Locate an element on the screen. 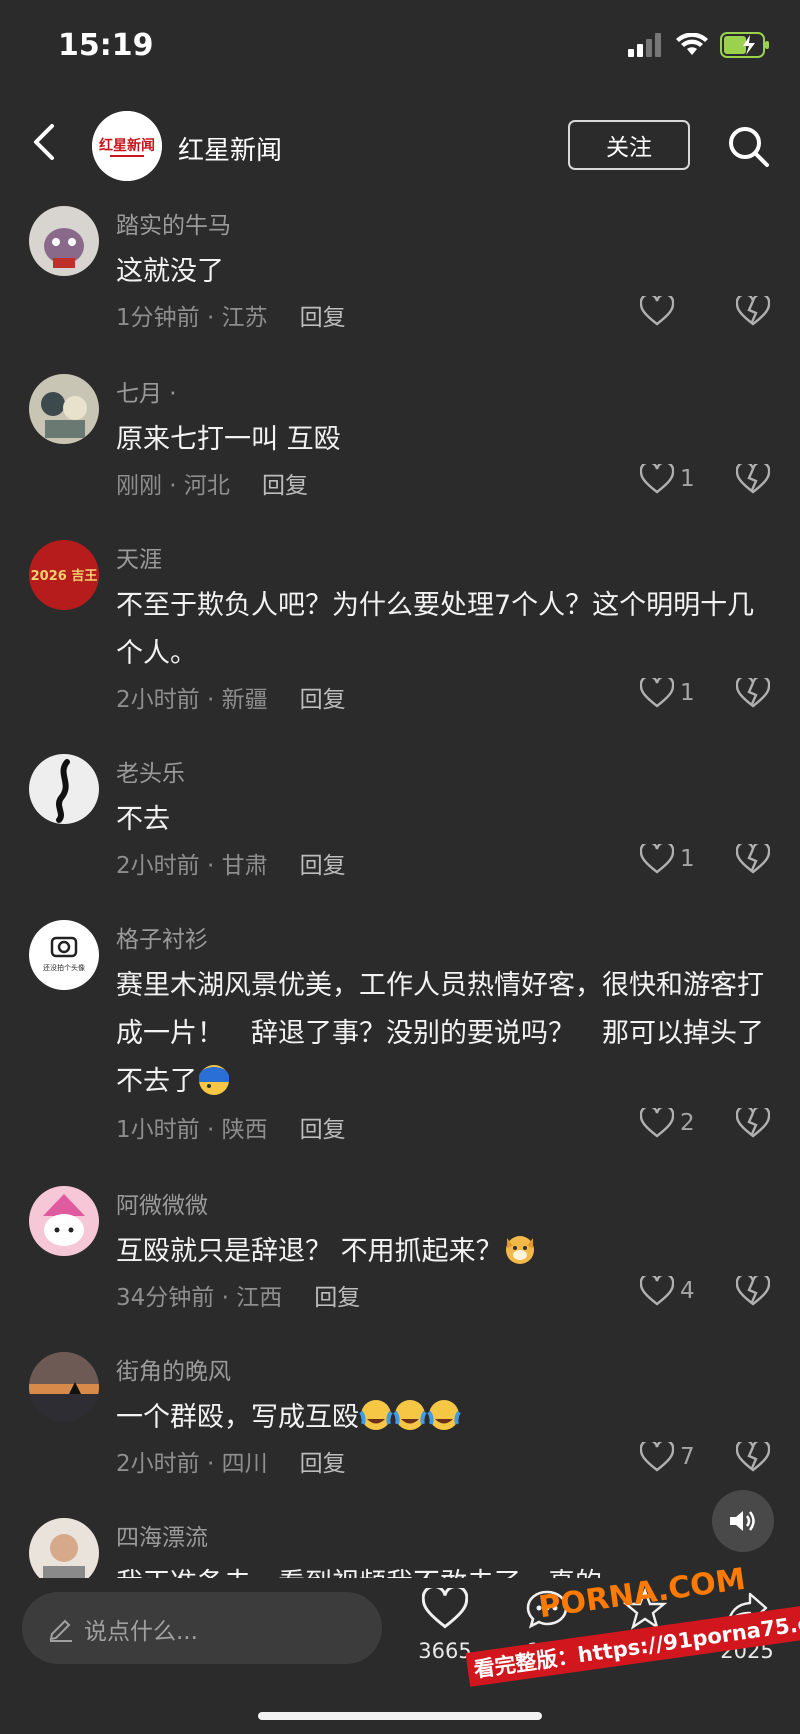 The image size is (800, 1734). comment-meta: 2小时前 · 四川 回复 is located at coordinates (231, 1461).